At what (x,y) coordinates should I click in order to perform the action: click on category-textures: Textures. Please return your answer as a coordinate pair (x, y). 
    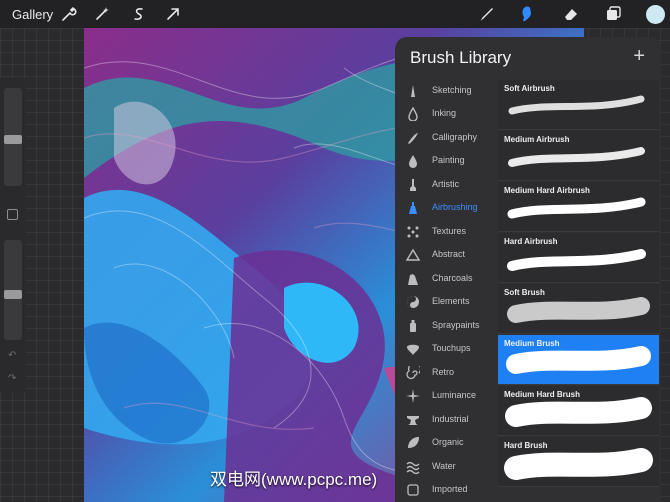
    Looking at the image, I should click on (446, 232).